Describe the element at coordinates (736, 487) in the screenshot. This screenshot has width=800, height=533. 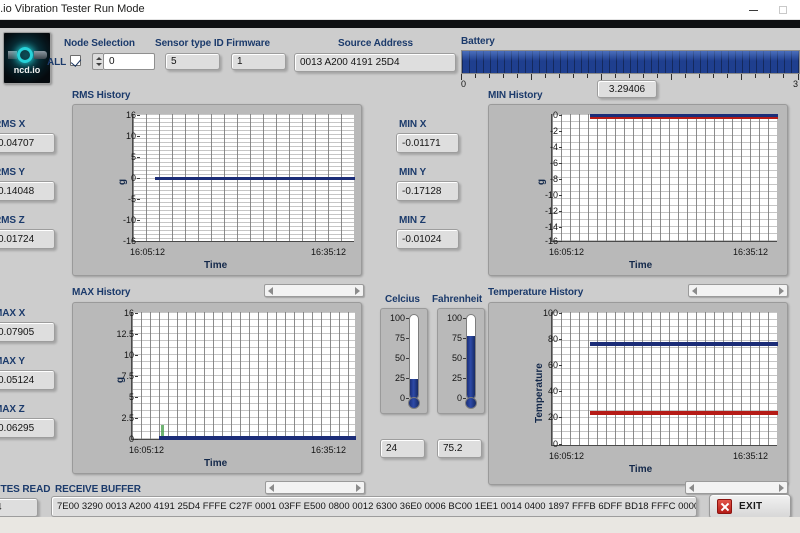
I see `footer-right-scrollbar` at that location.